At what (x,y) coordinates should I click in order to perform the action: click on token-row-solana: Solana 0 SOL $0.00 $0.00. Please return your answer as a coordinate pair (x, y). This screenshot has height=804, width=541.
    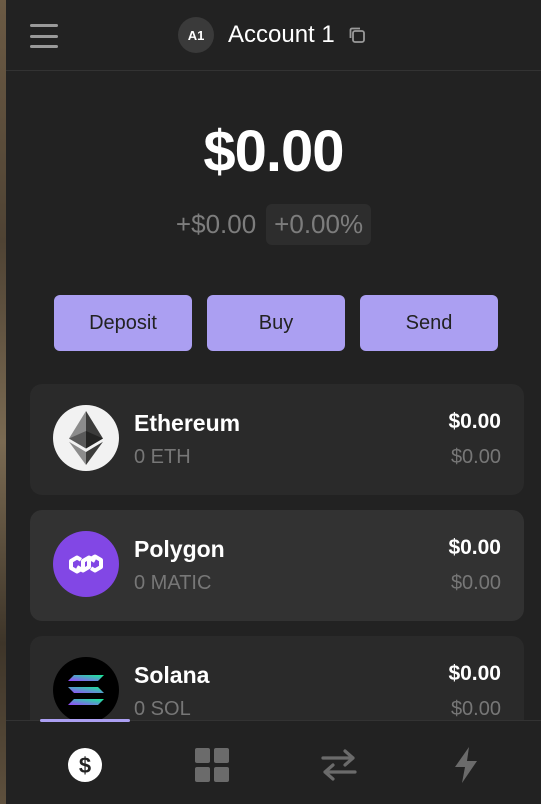
    Looking at the image, I should click on (277, 678).